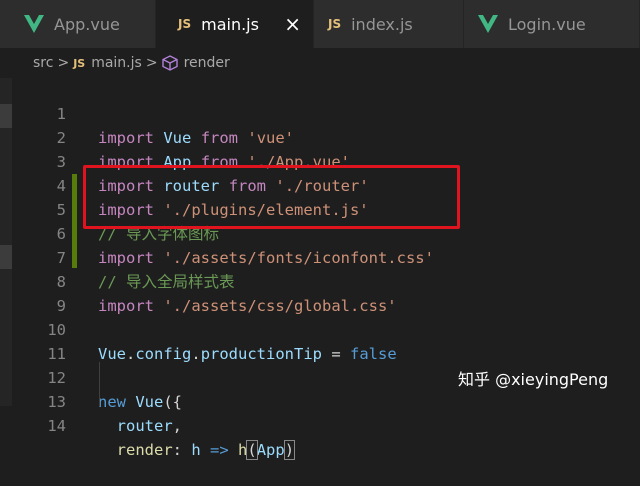 This screenshot has height=486, width=640. Describe the element at coordinates (177, 426) in the screenshot. I see `punctuation: ,` at that location.